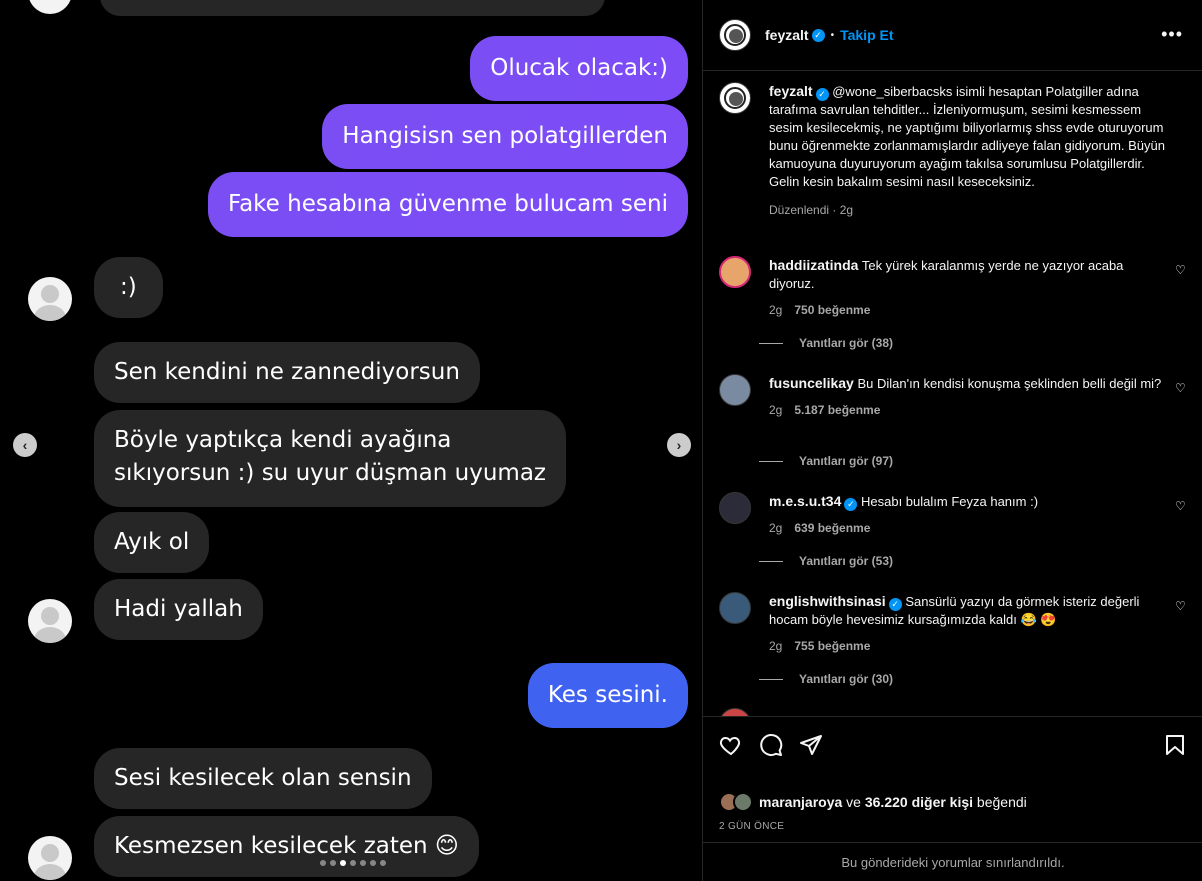  Describe the element at coordinates (811, 383) in the screenshot. I see `username-link: fusuncelikay` at that location.